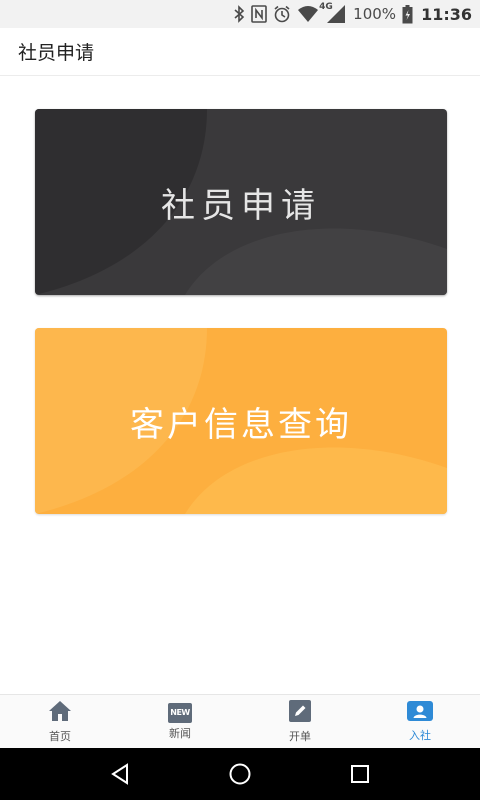 This screenshot has width=480, height=800. What do you see at coordinates (241, 205) in the screenshot?
I see `member-application-label: 社员申请` at bounding box center [241, 205].